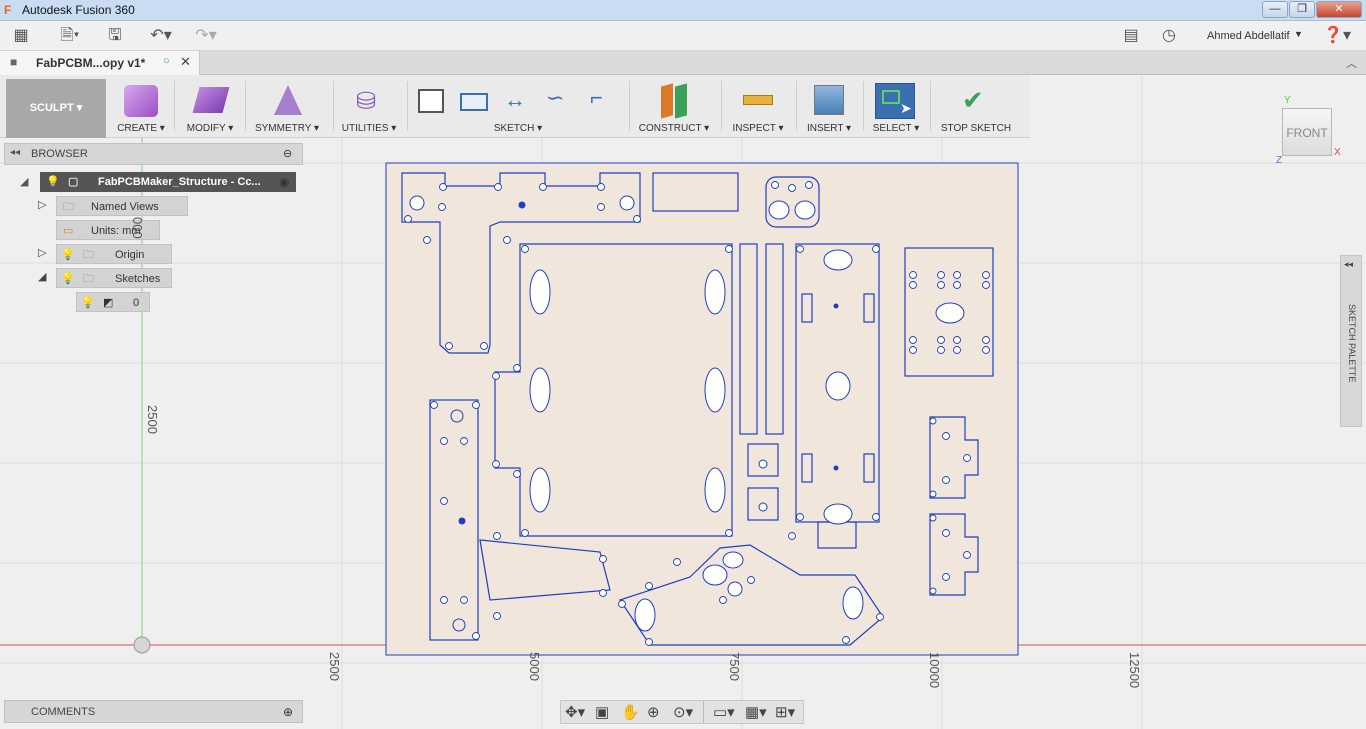  Describe the element at coordinates (829, 128) in the screenshot. I see `insert-label: INSERT ▾` at that location.